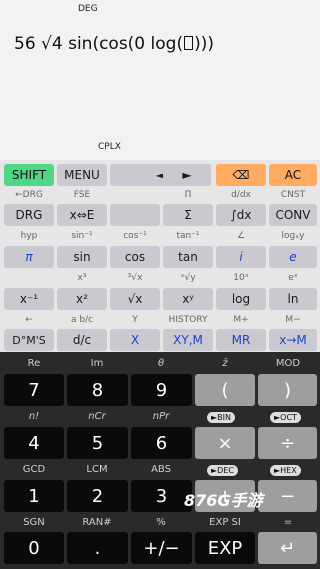  What do you see at coordinates (97, 390) in the screenshot?
I see `digit-8-button: 8` at bounding box center [97, 390].